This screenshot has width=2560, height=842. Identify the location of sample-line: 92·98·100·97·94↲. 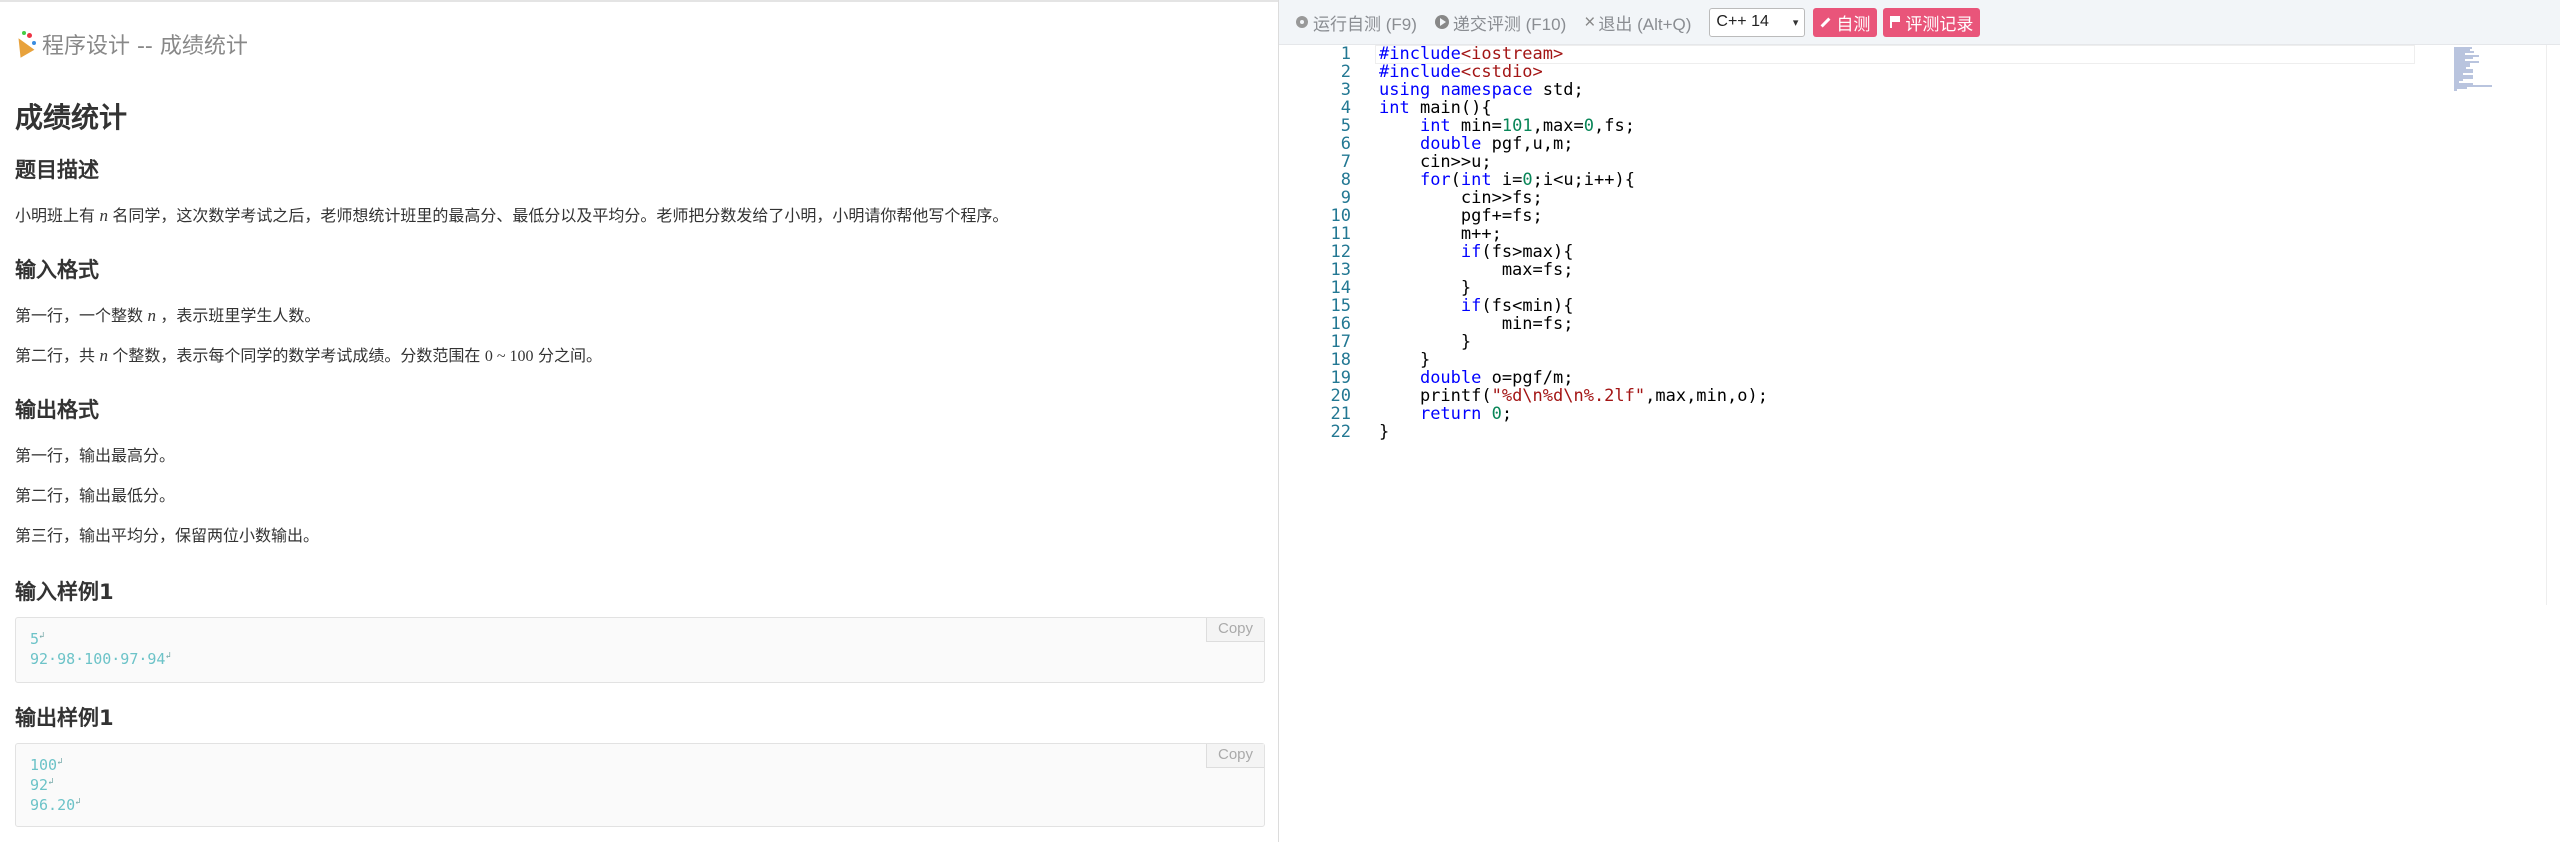
(640, 658).